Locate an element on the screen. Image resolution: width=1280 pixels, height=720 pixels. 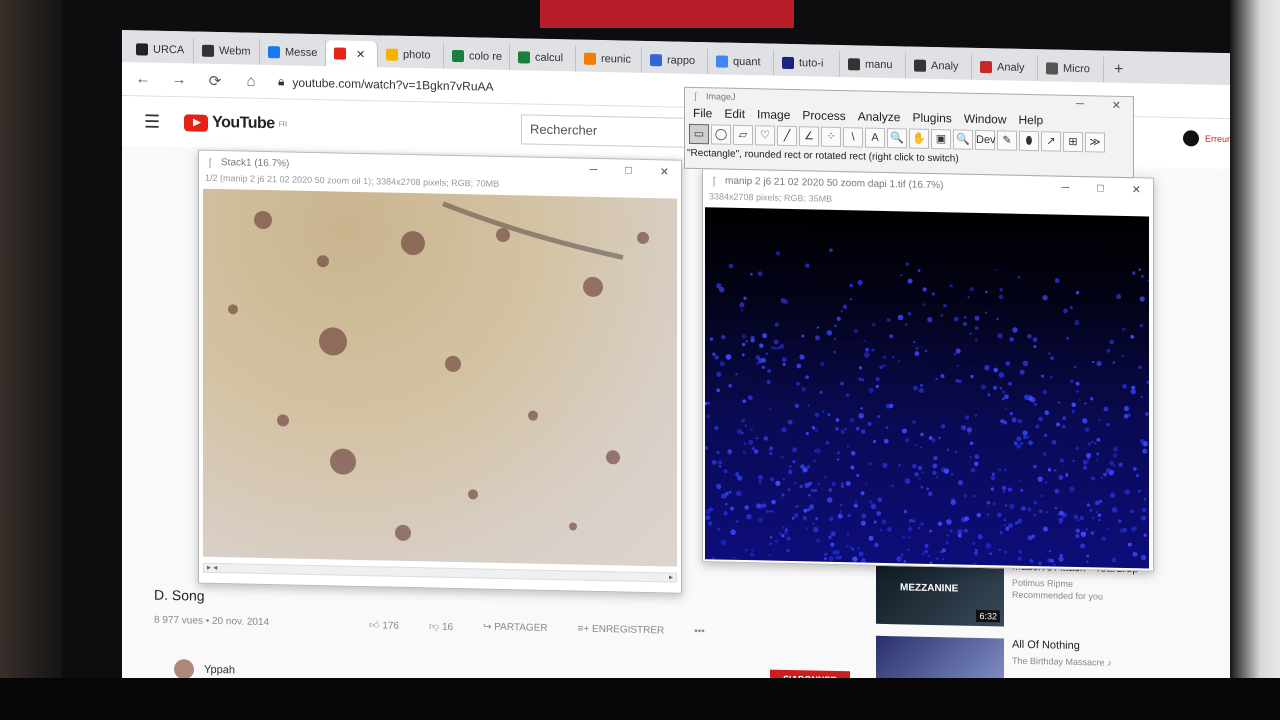
imagej-tool-9-icon: 🔍 is located at coordinates (897, 138).